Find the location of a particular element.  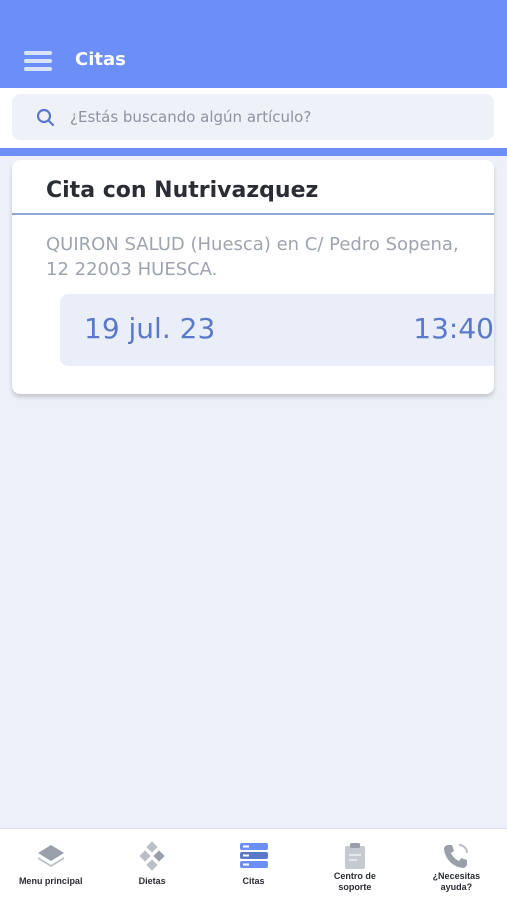

nav-label: Dietas is located at coordinates (152, 881).